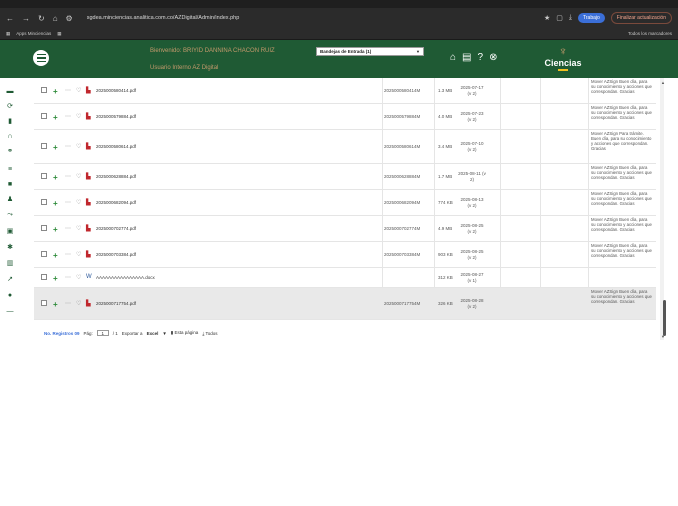  I want to click on sitemap-icon: ⚭, so click(10, 152).